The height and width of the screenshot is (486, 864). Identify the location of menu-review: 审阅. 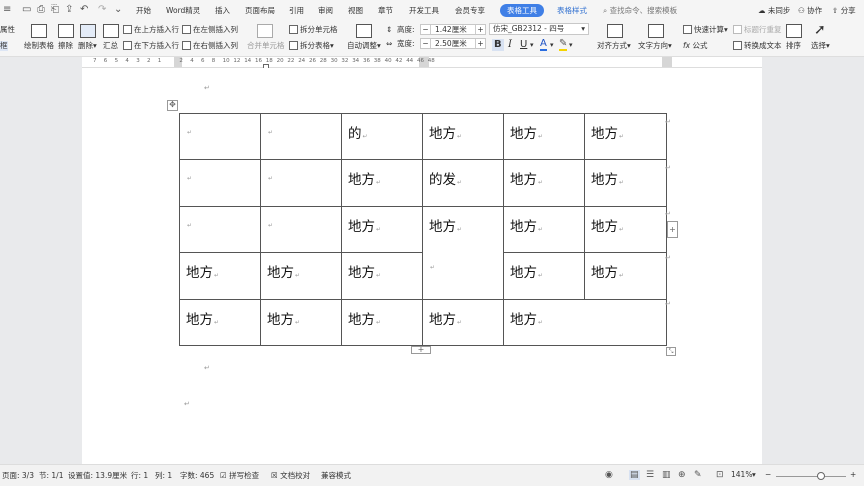
(325, 10).